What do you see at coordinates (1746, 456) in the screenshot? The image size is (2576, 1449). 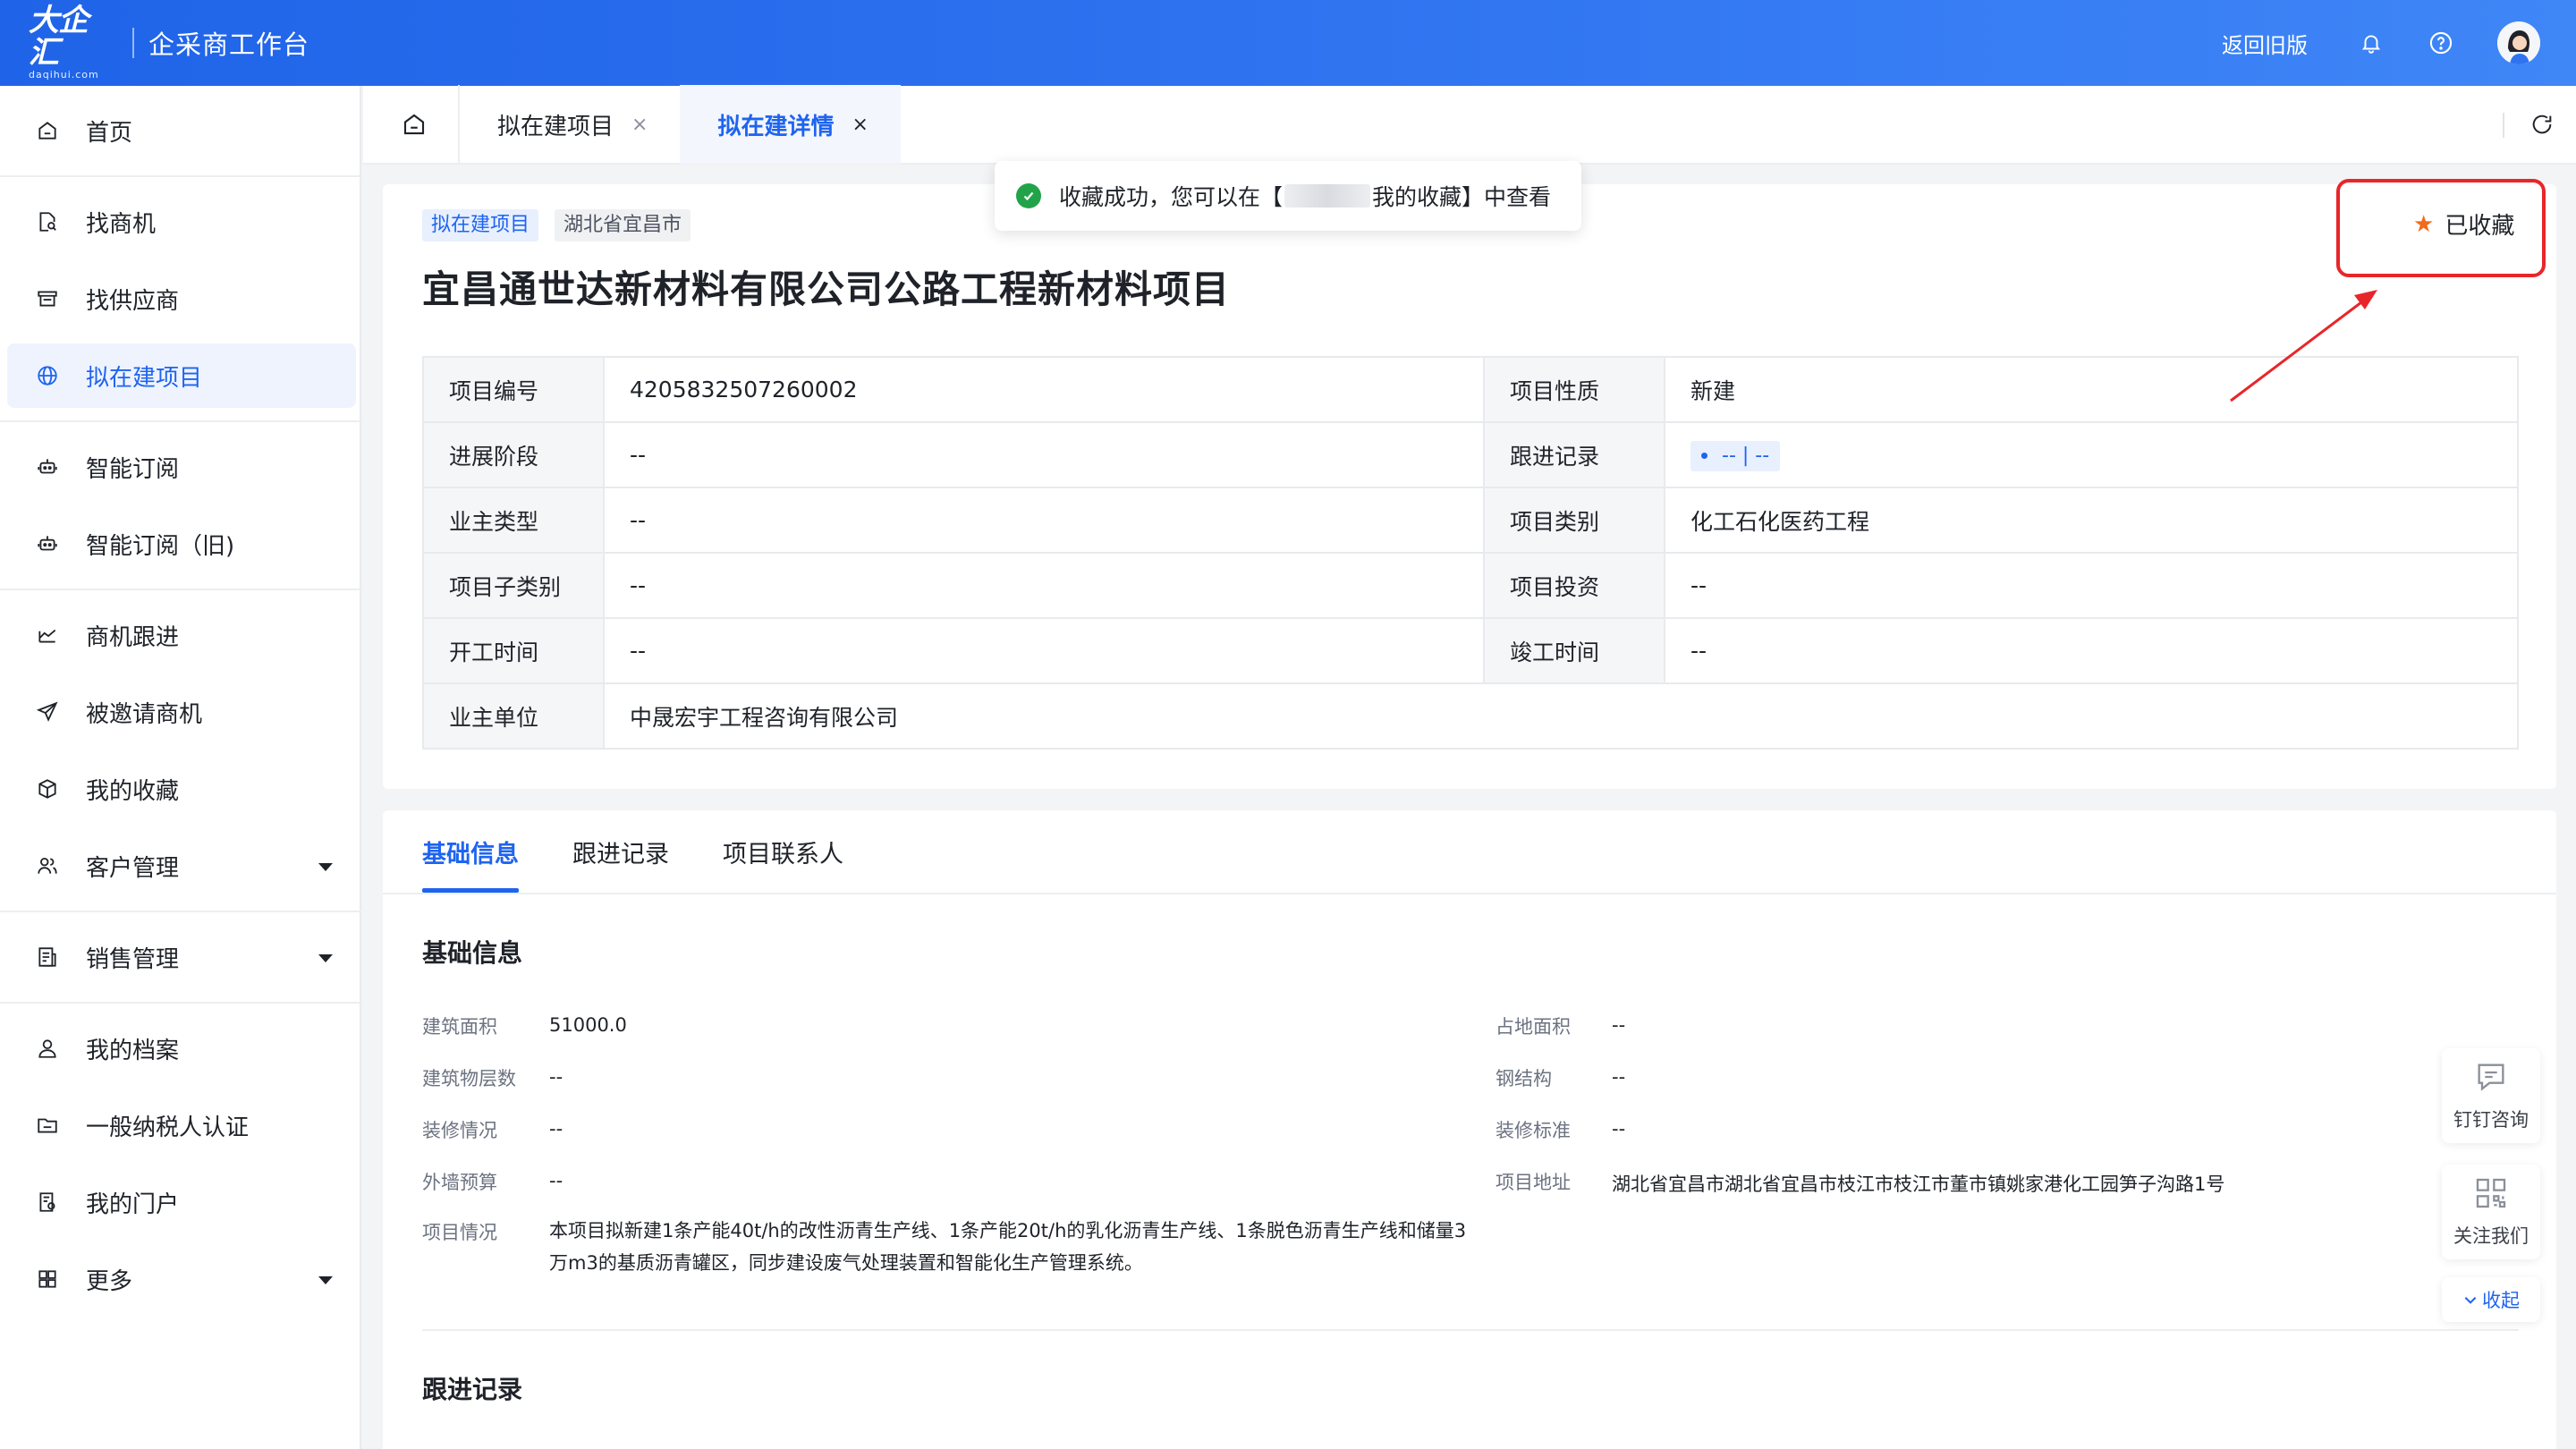 I see `track-record-value: -- | --` at bounding box center [1746, 456].